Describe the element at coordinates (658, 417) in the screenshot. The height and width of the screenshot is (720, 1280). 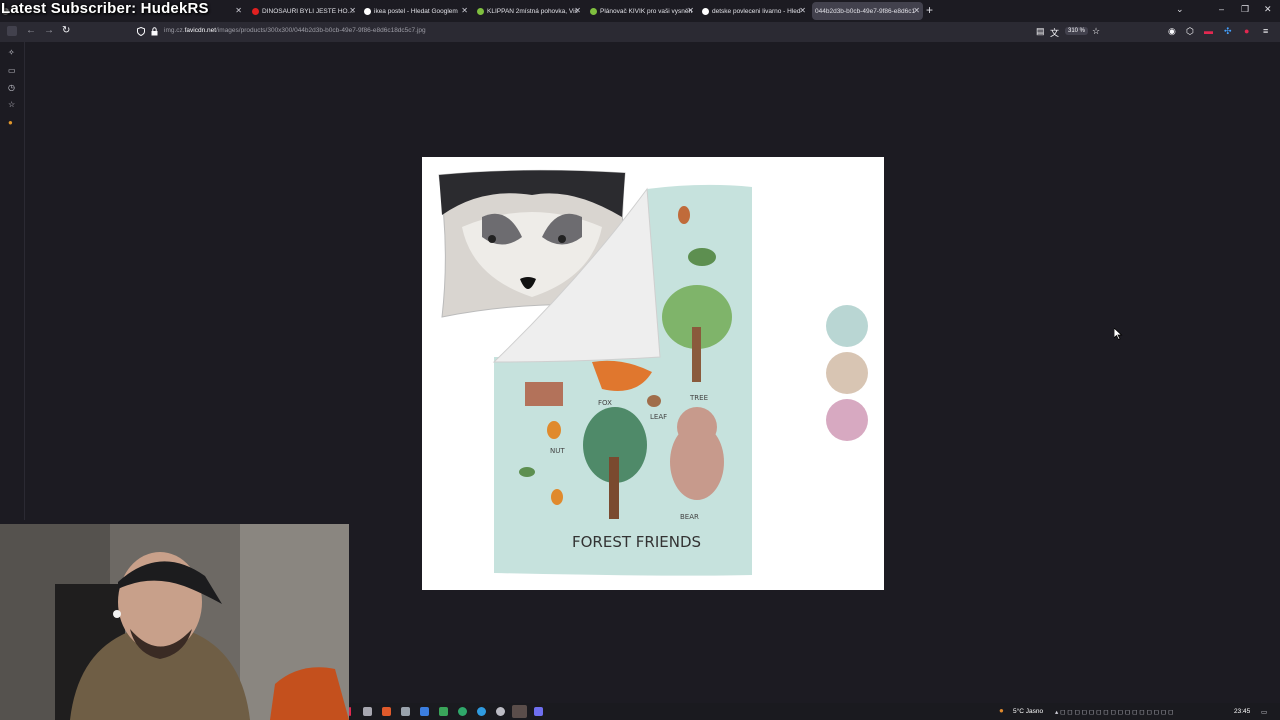
I see `label-leaf: LEAF` at that location.